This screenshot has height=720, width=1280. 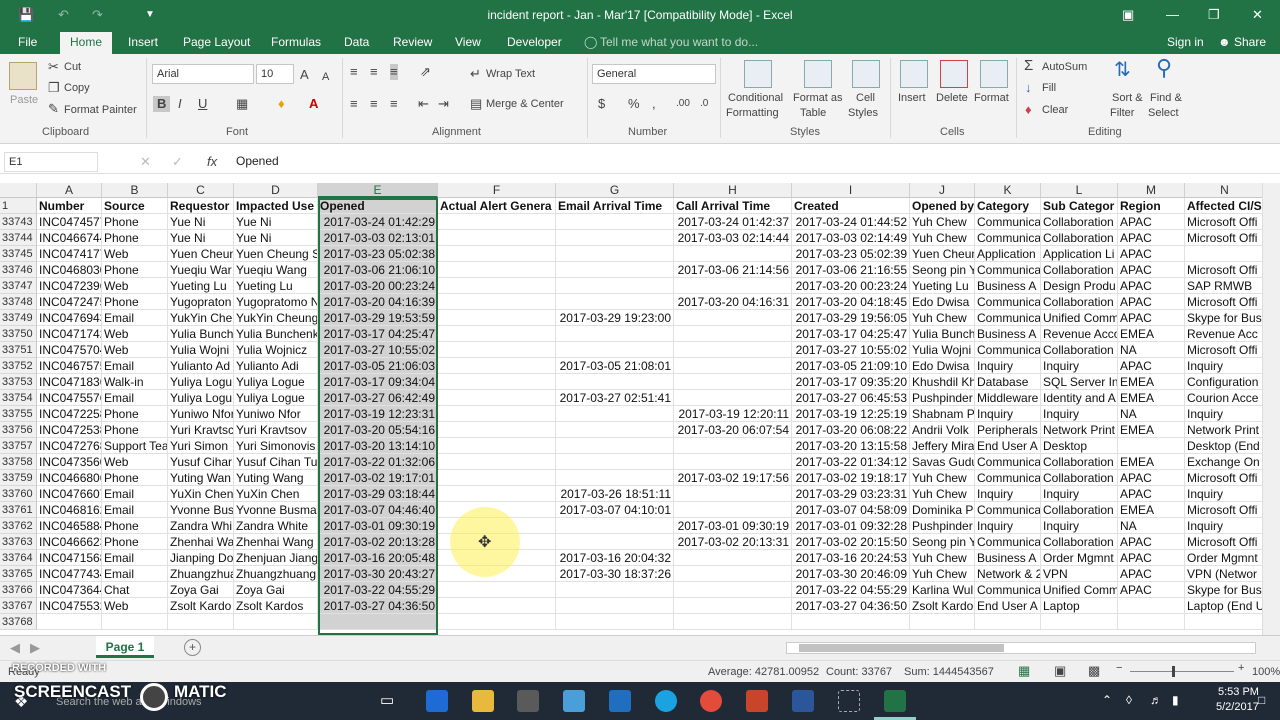 I want to click on table-cell: YuXin Chen, so click(x=201, y=494).